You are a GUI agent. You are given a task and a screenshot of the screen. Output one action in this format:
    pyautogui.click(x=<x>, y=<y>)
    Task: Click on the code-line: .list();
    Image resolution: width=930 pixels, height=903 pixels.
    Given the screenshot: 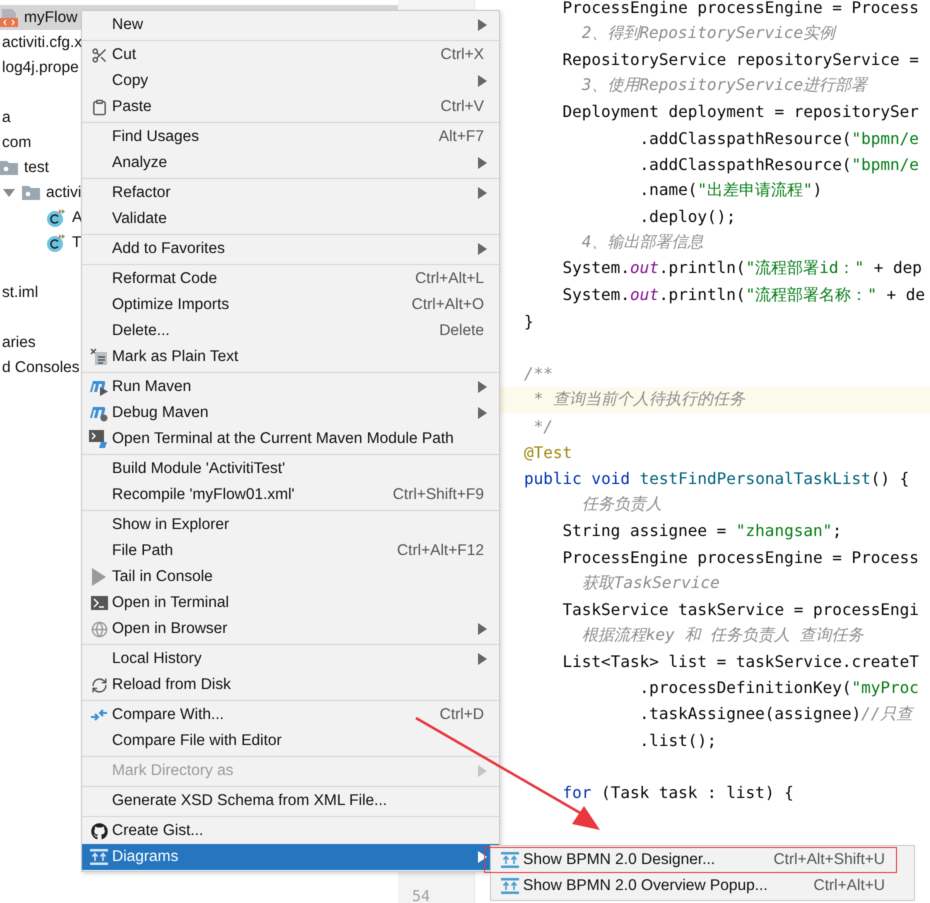 What is the action you would take?
    pyautogui.click(x=678, y=740)
    